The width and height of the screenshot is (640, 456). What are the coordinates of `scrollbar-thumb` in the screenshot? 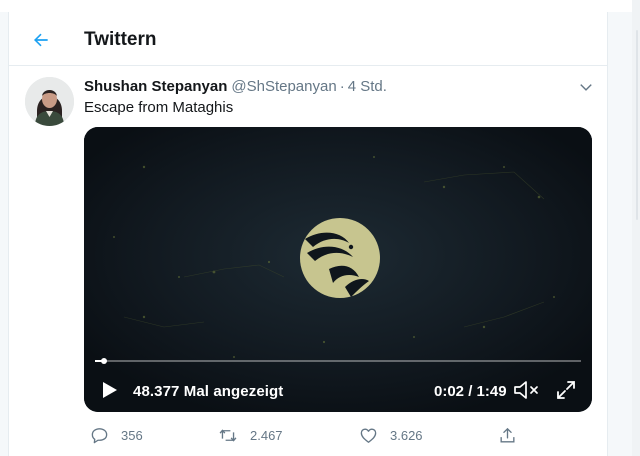 It's located at (637, 125).